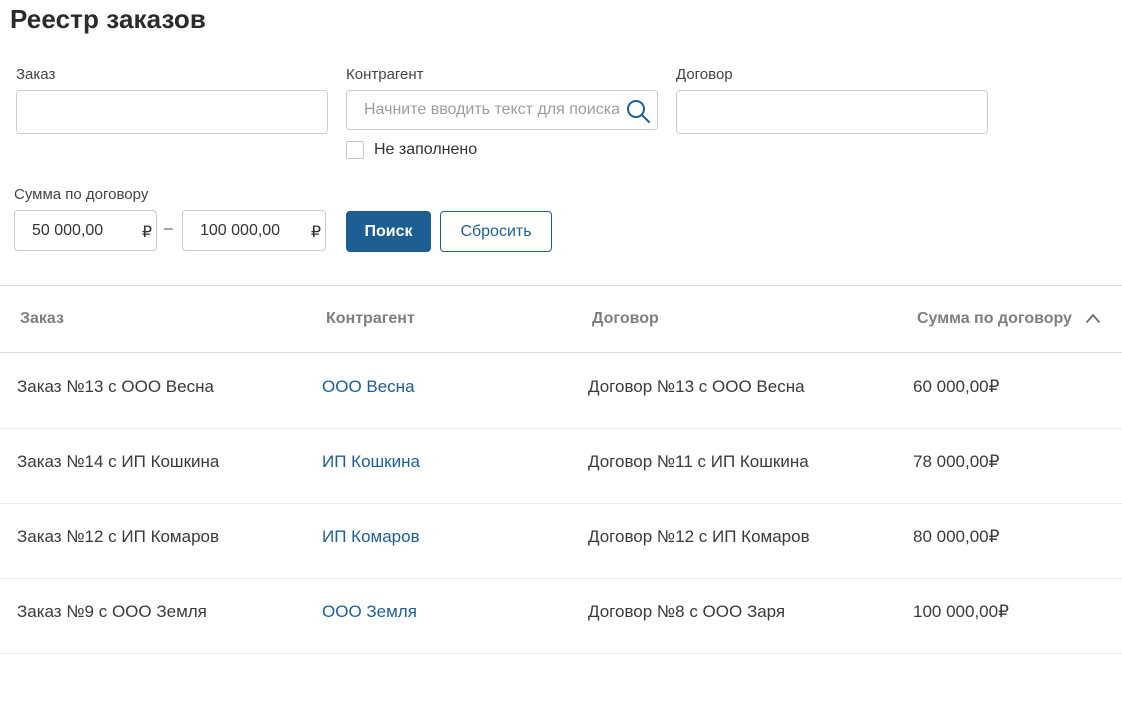 The height and width of the screenshot is (703, 1122). Describe the element at coordinates (638, 111) in the screenshot. I see `search-icon` at that location.